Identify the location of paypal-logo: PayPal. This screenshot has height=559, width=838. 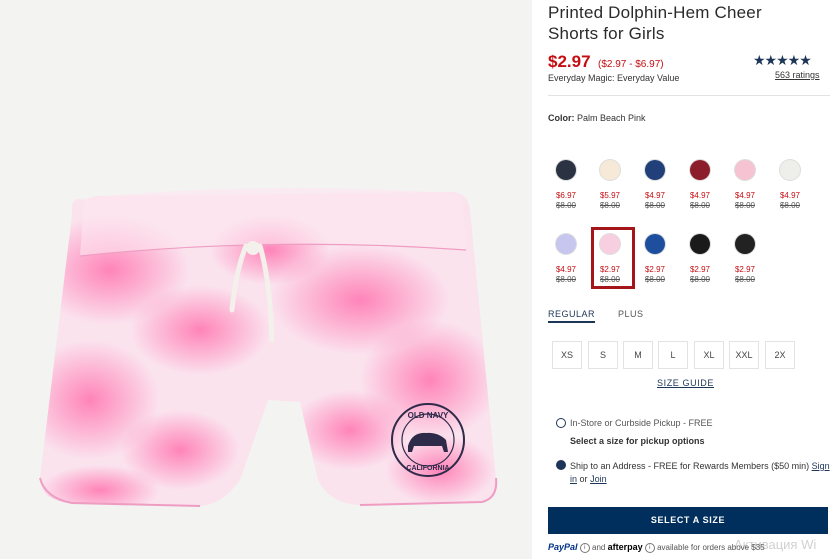
(563, 547).